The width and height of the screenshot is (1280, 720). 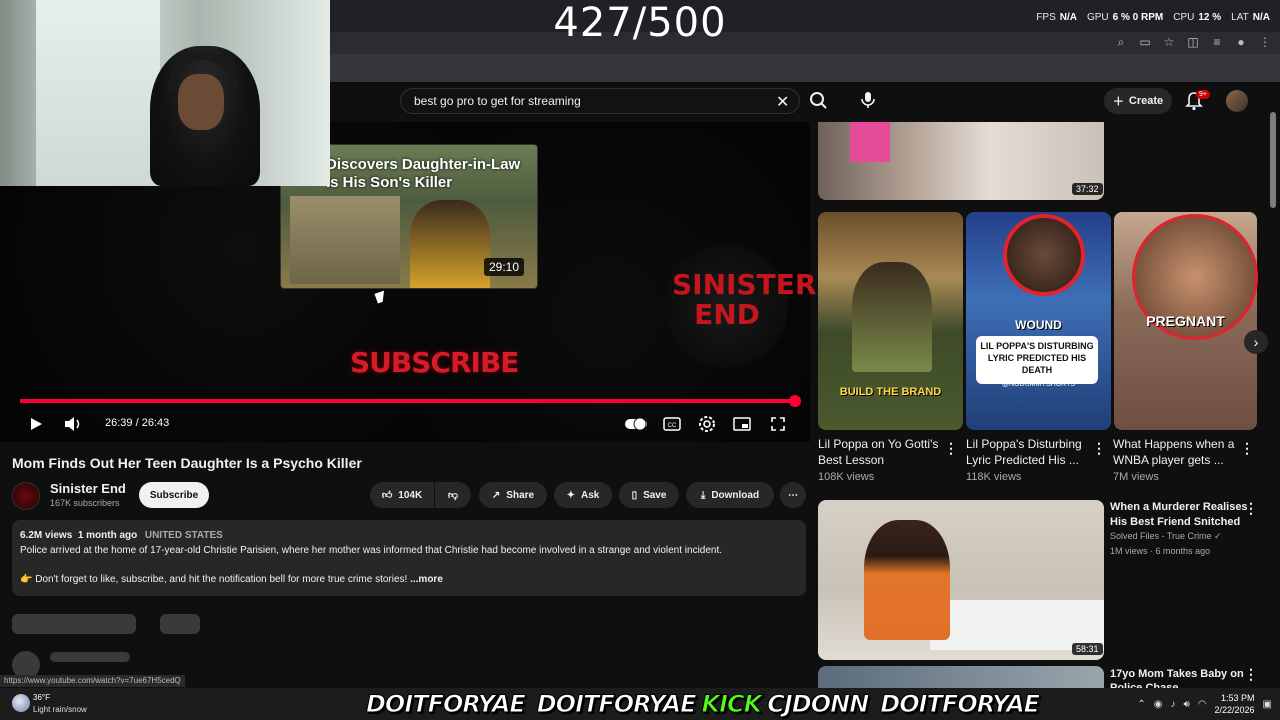 I want to click on share-icon: ↗, so click(x=496, y=495).